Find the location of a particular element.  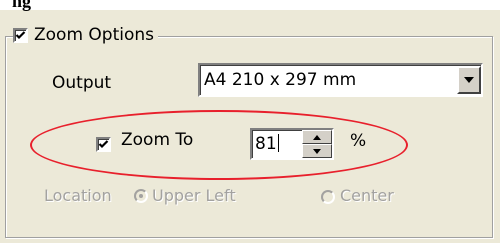

output-select-value: A4 210 x 297 mm is located at coordinates (280, 80).